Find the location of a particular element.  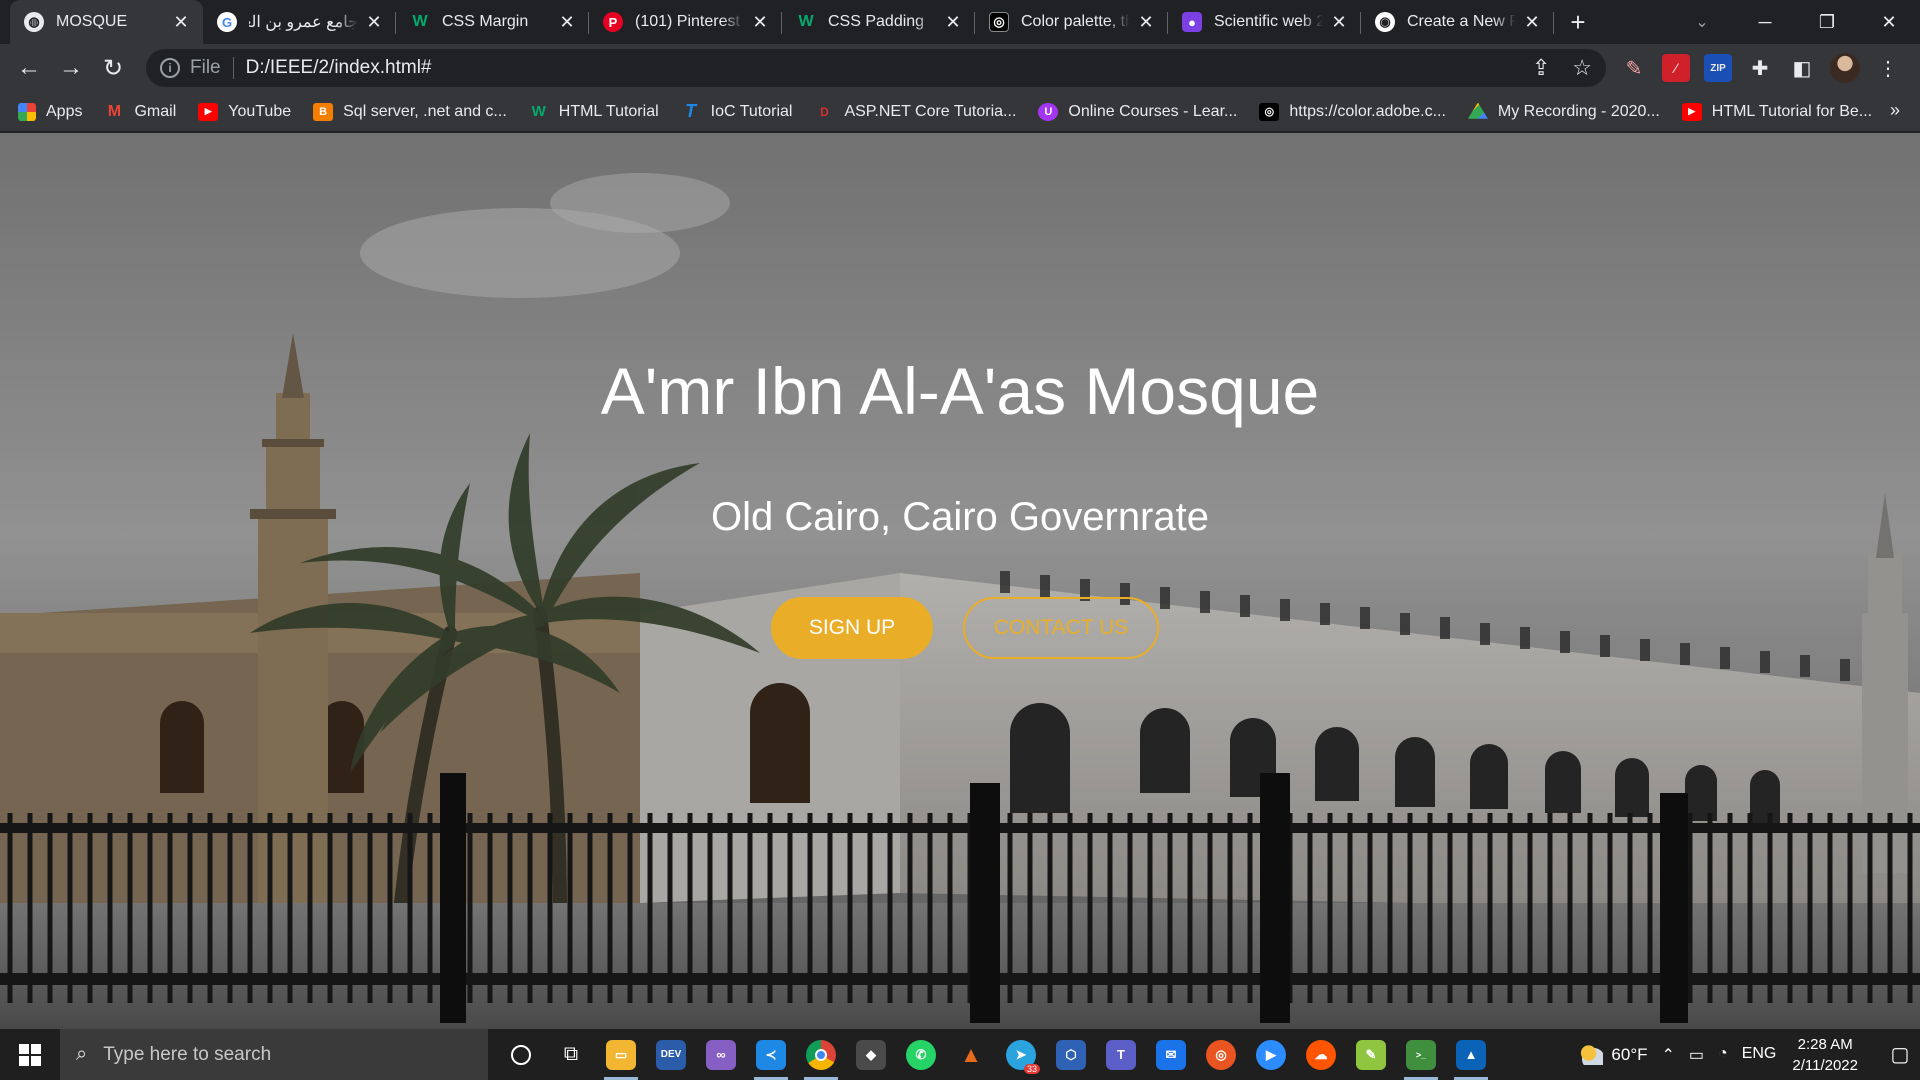

language-indicator: ENG is located at coordinates (1759, 1055).